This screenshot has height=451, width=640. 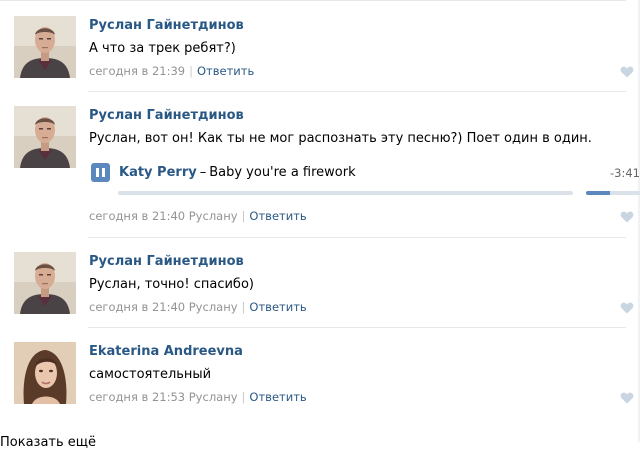 I want to click on track-artist: Katy Perry, so click(x=158, y=172).